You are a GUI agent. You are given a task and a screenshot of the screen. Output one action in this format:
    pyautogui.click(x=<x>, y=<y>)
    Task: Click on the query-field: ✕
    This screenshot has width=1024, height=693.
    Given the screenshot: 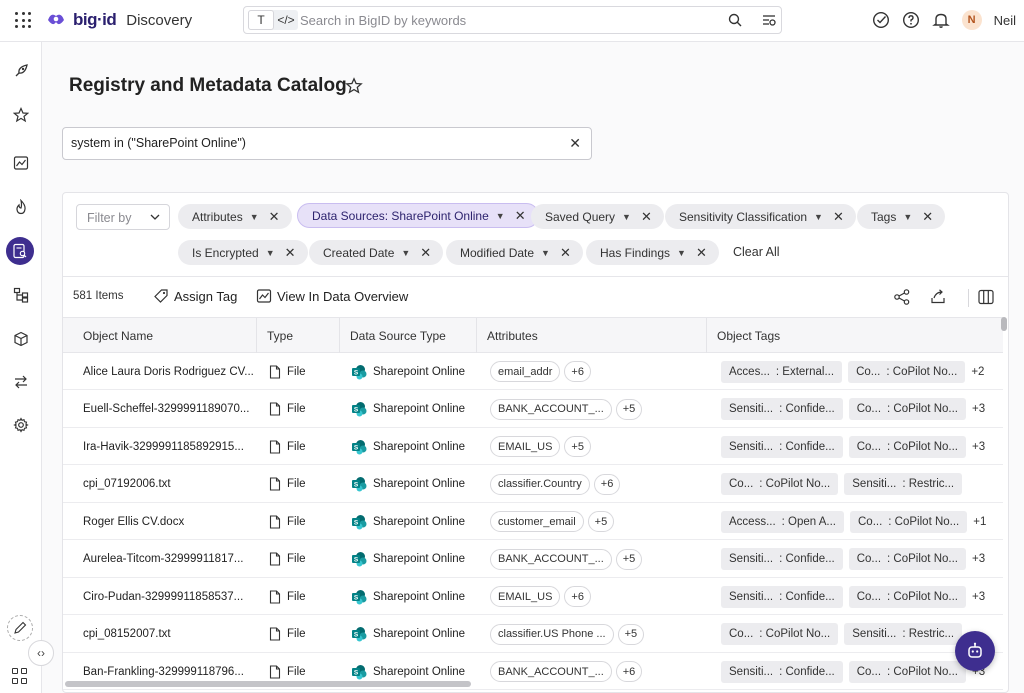 What is the action you would take?
    pyautogui.click(x=327, y=143)
    